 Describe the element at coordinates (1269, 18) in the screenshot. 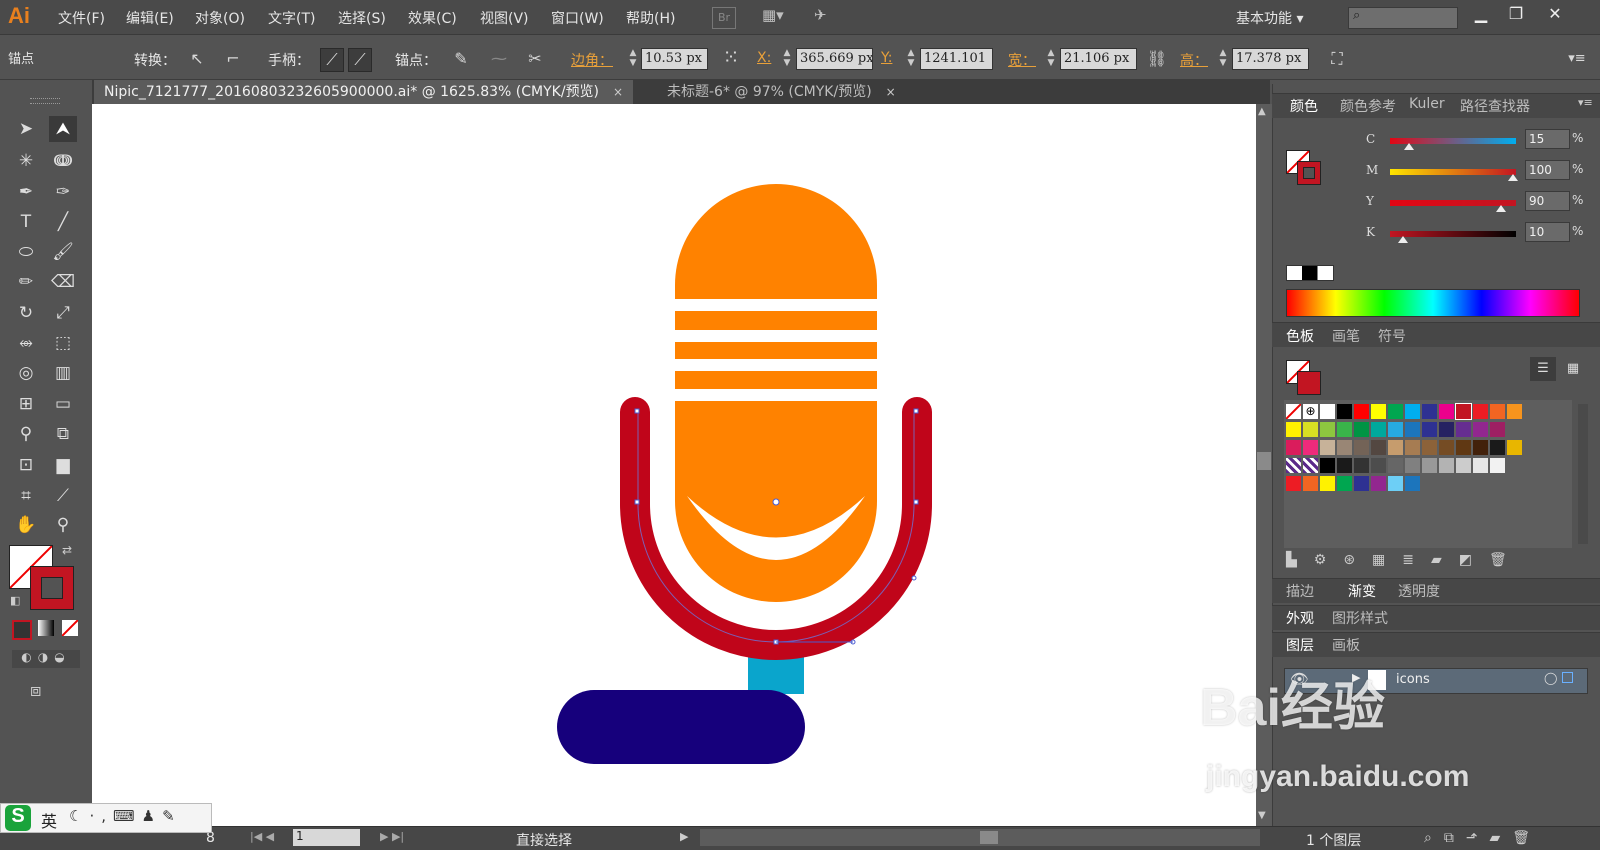

I see `workspace-switcher: 基本功能 ▾` at that location.